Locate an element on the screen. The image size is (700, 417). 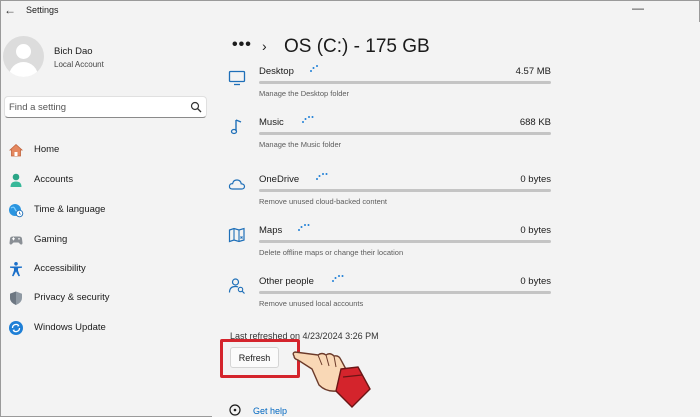
storage-row-music: Music 688 KB Manage the Music folder is located at coordinates (392, 134).